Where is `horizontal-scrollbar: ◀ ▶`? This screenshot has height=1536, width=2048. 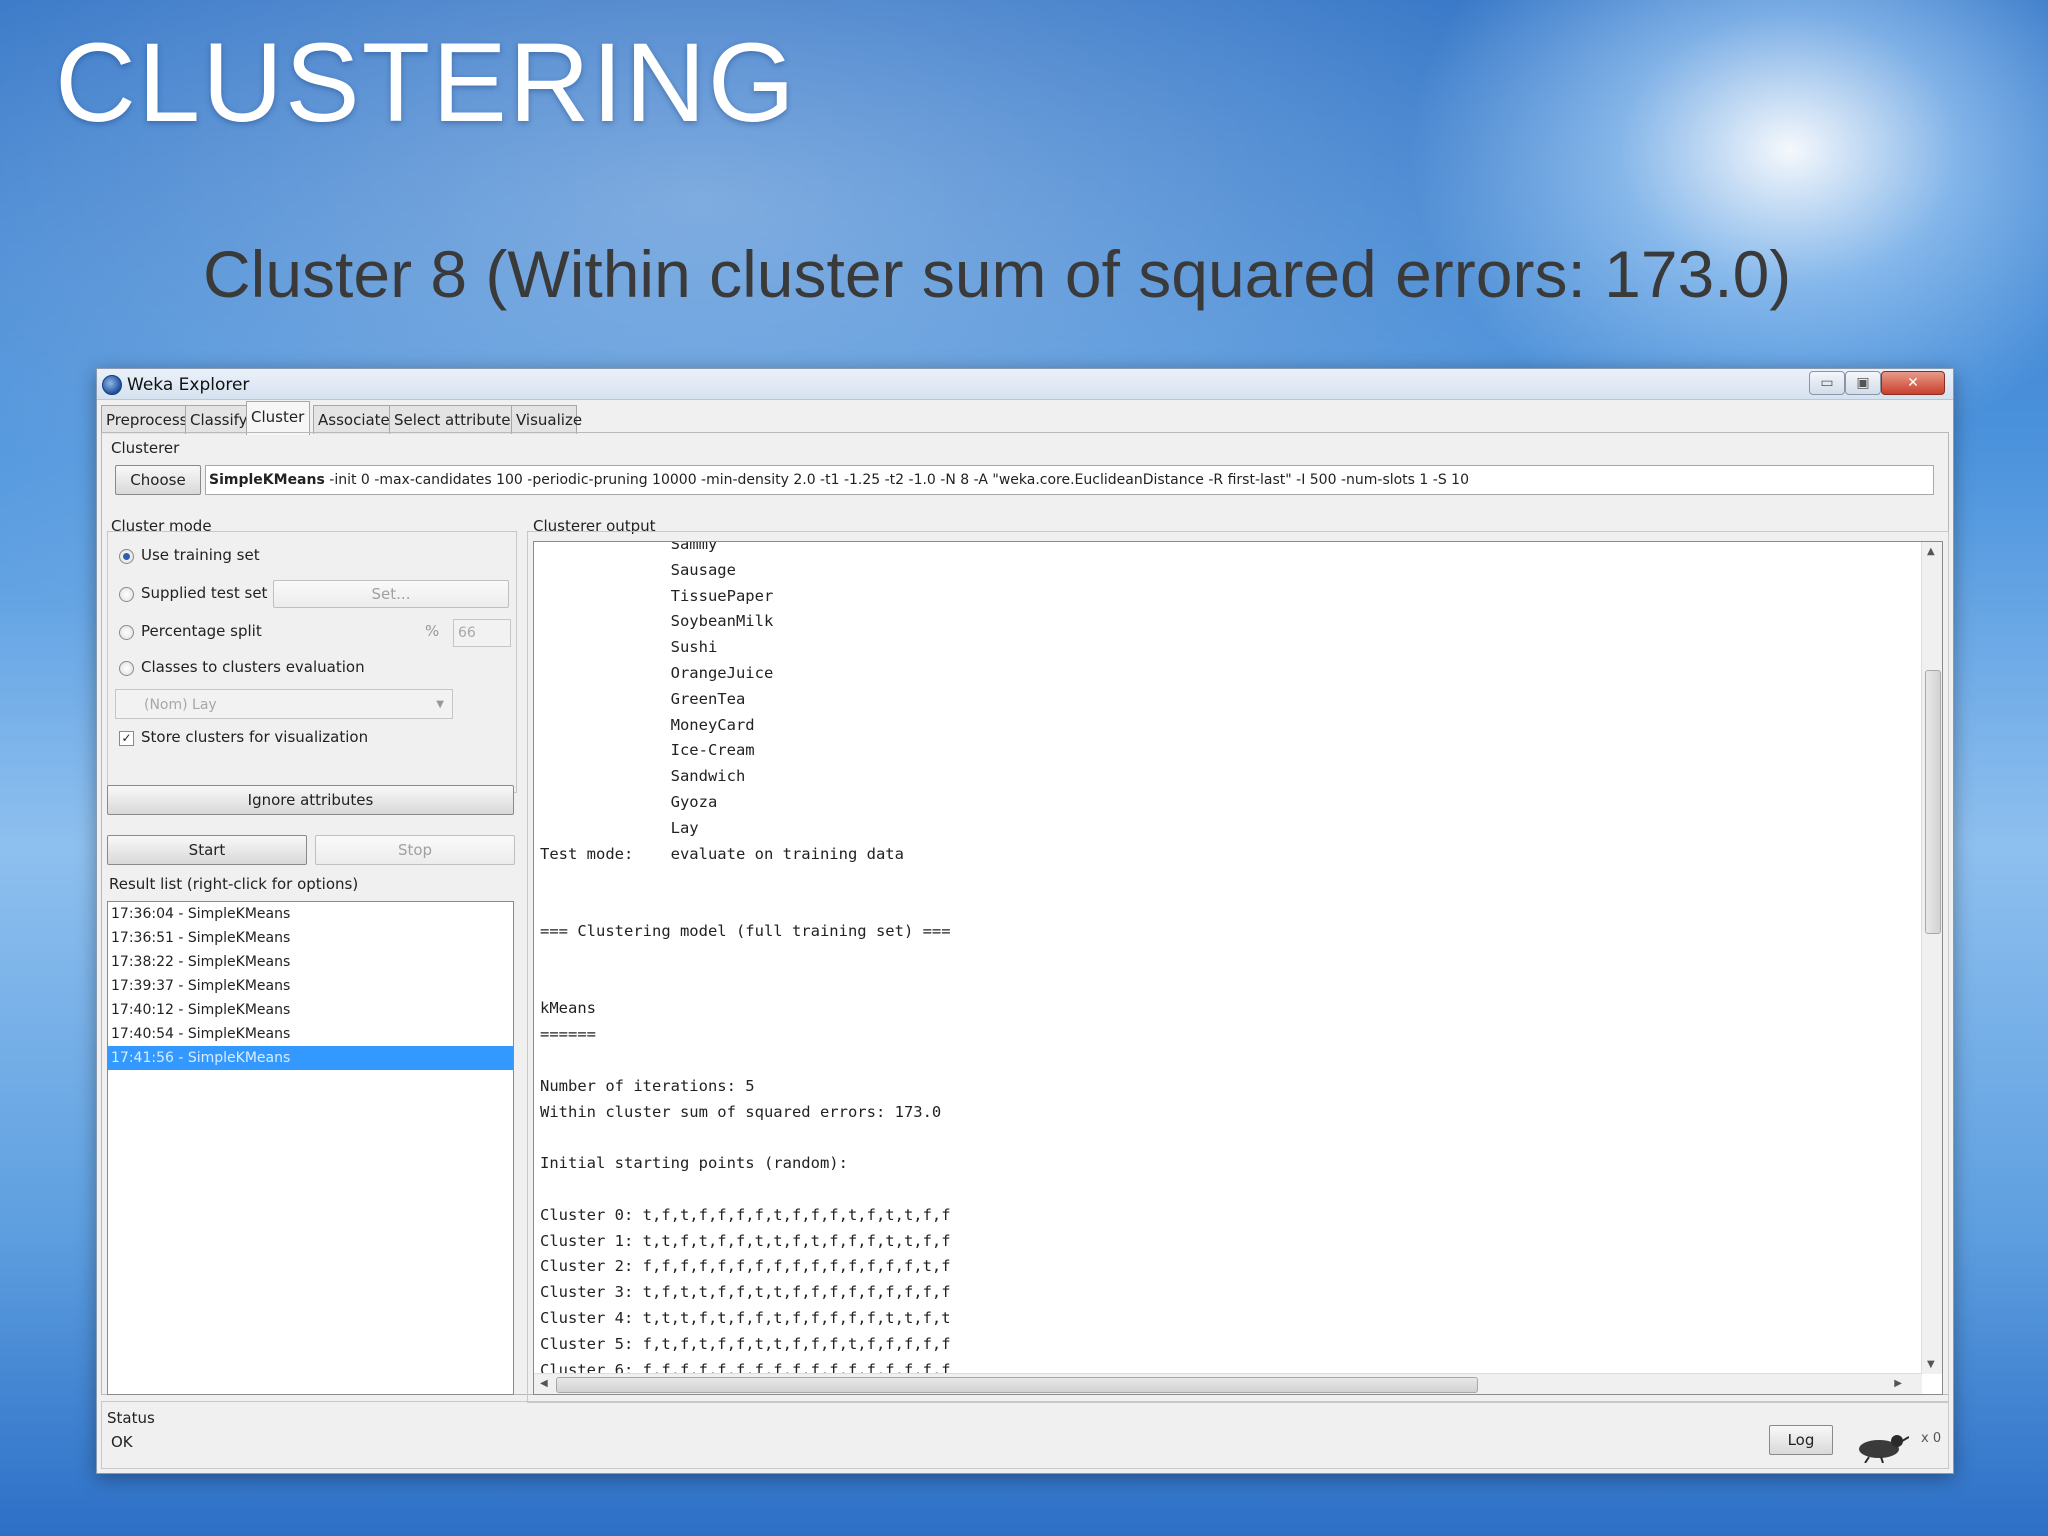 horizontal-scrollbar: ◀ ▶ is located at coordinates (1228, 1383).